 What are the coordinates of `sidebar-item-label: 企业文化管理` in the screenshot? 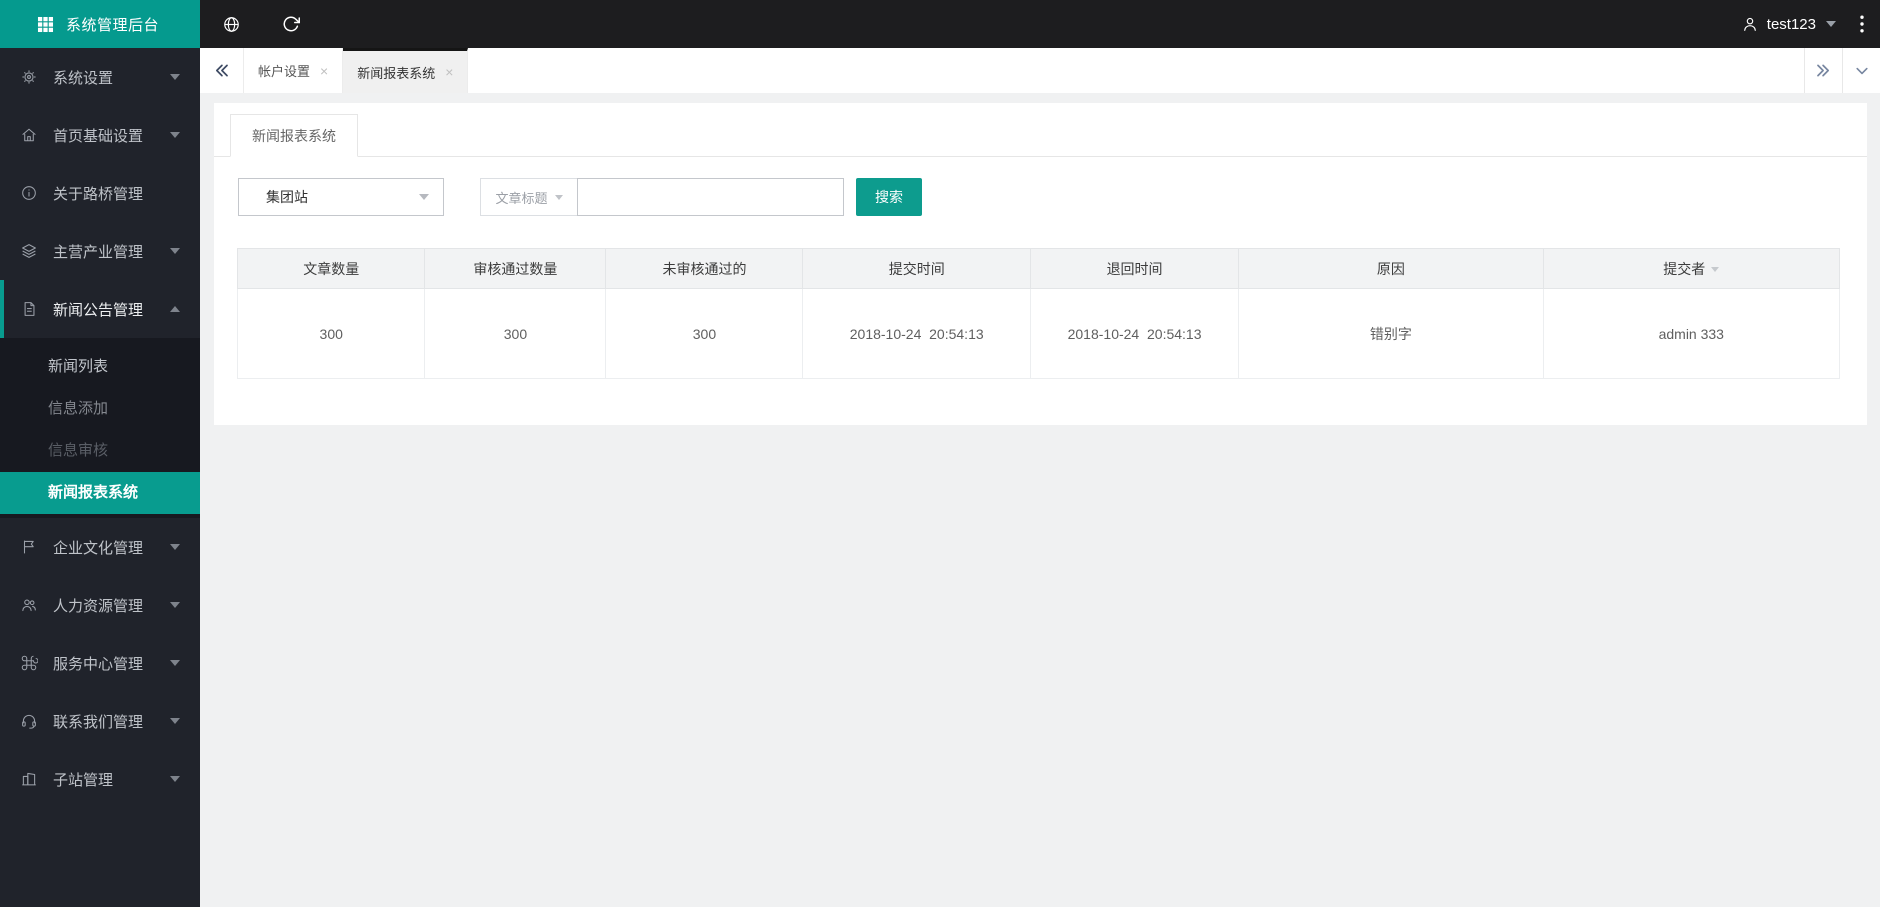 It's located at (98, 548).